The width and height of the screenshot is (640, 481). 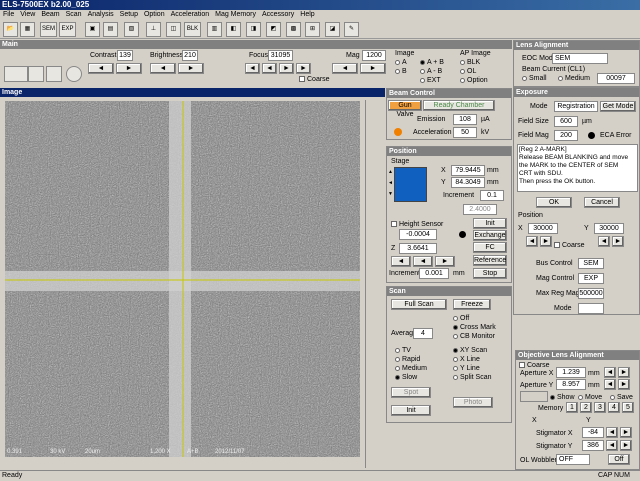 What do you see at coordinates (419, 304) in the screenshot?
I see `full-scan-button: Full Scan` at bounding box center [419, 304].